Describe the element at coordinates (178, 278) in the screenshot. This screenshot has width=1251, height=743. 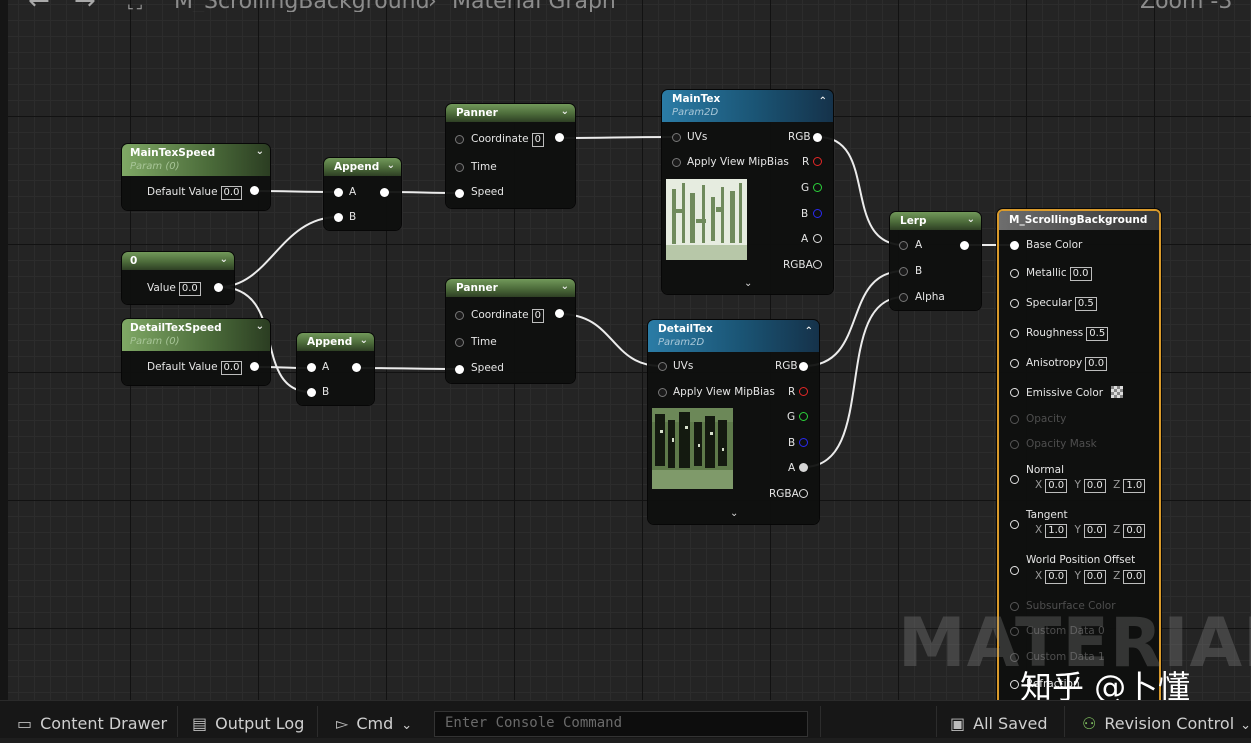
I see `node-constant-zero: 0 ⌄ Value 0.0` at that location.